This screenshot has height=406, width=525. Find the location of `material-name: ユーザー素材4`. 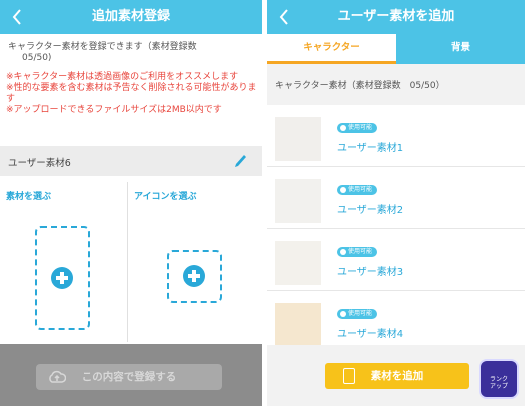

material-name: ユーザー素材4 is located at coordinates (370, 334).